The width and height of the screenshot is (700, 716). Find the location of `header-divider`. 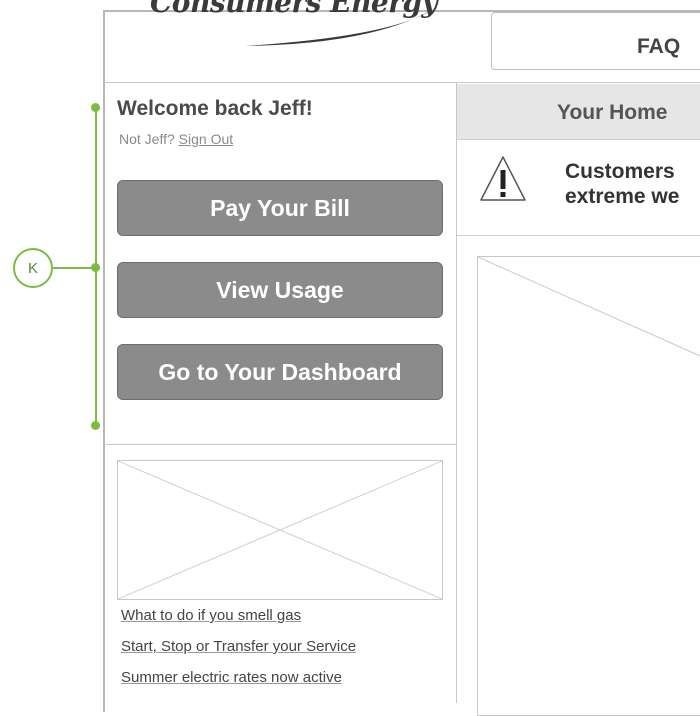

header-divider is located at coordinates (402, 82).